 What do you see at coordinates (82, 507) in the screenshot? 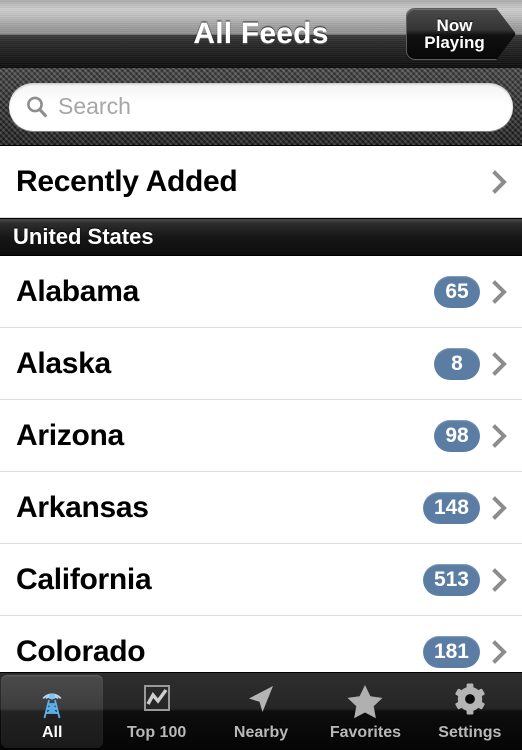
I see `list-item-label: Arkansas` at bounding box center [82, 507].